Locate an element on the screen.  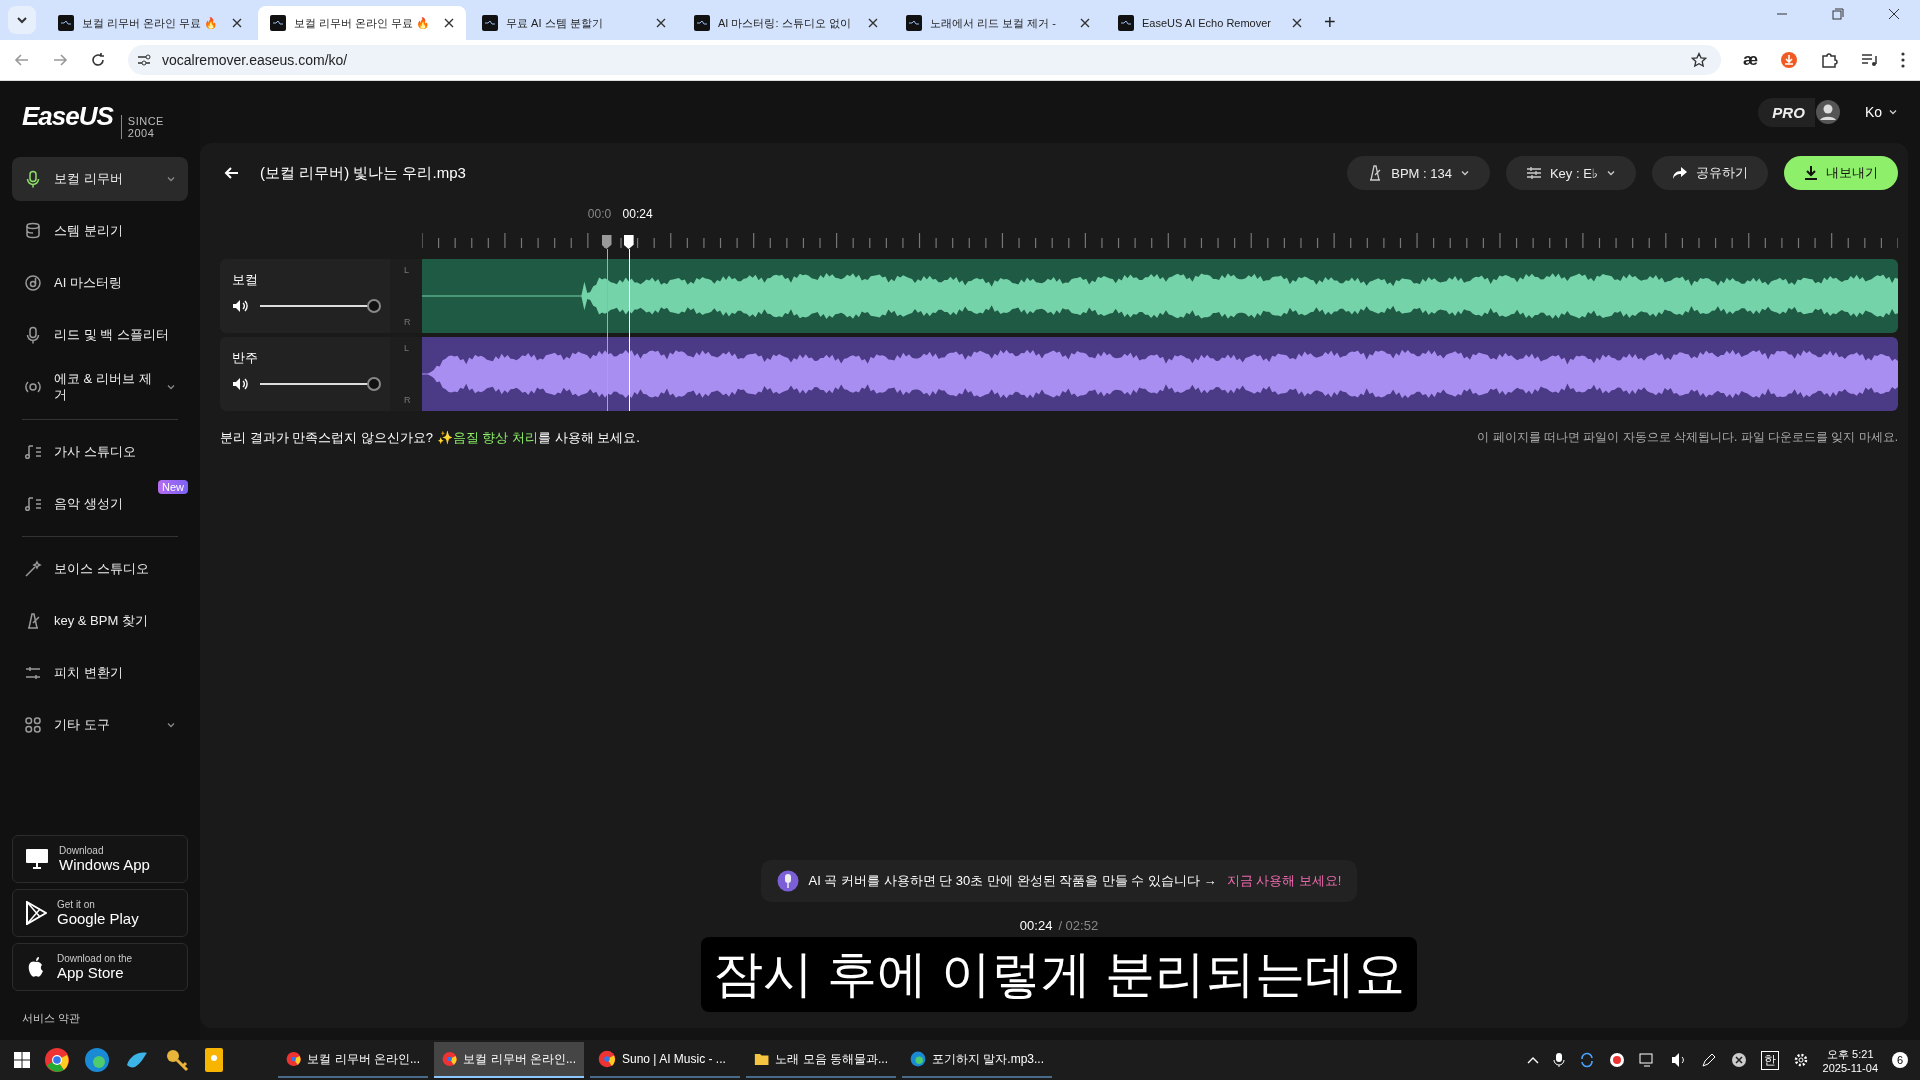
reload-icon is located at coordinates (98, 60).